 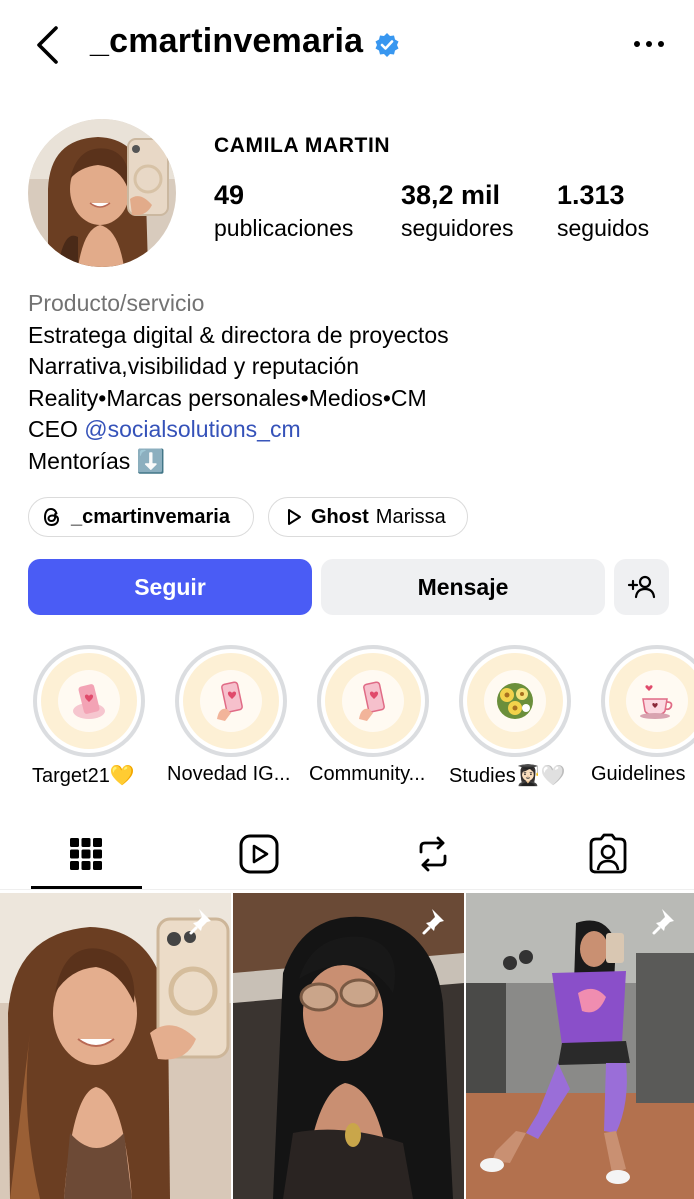 I want to click on tabs-divider, so click(x=347, y=889).